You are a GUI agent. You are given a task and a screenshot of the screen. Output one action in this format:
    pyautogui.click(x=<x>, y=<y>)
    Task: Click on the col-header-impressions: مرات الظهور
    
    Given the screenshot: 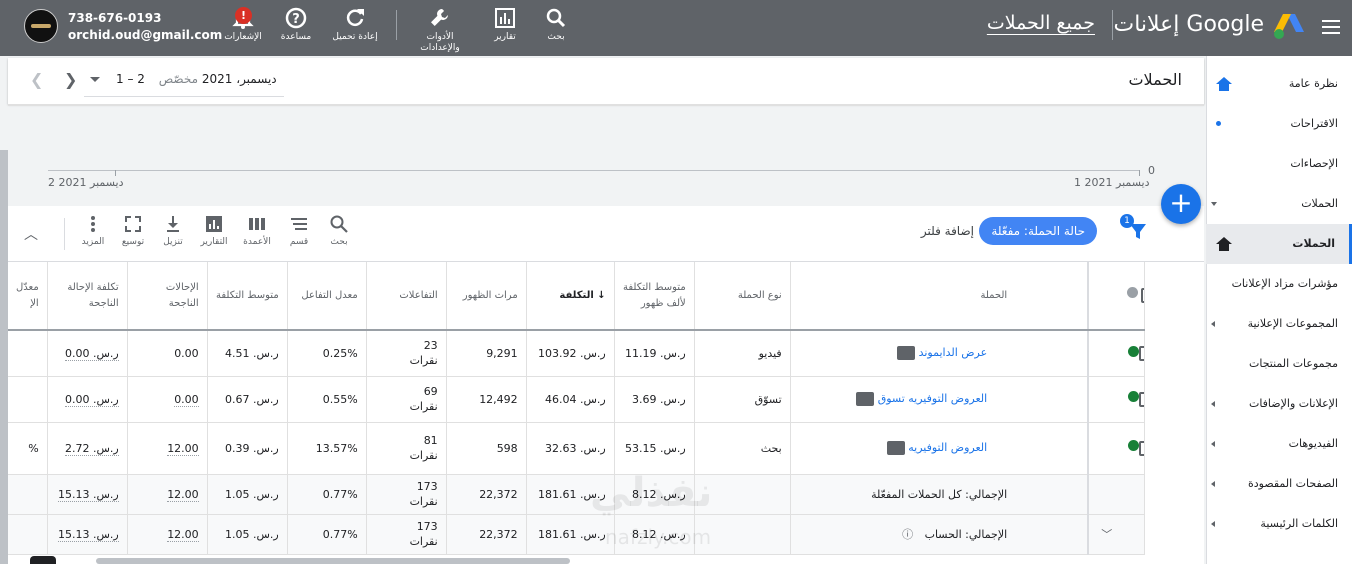 What is the action you would take?
    pyautogui.click(x=486, y=296)
    